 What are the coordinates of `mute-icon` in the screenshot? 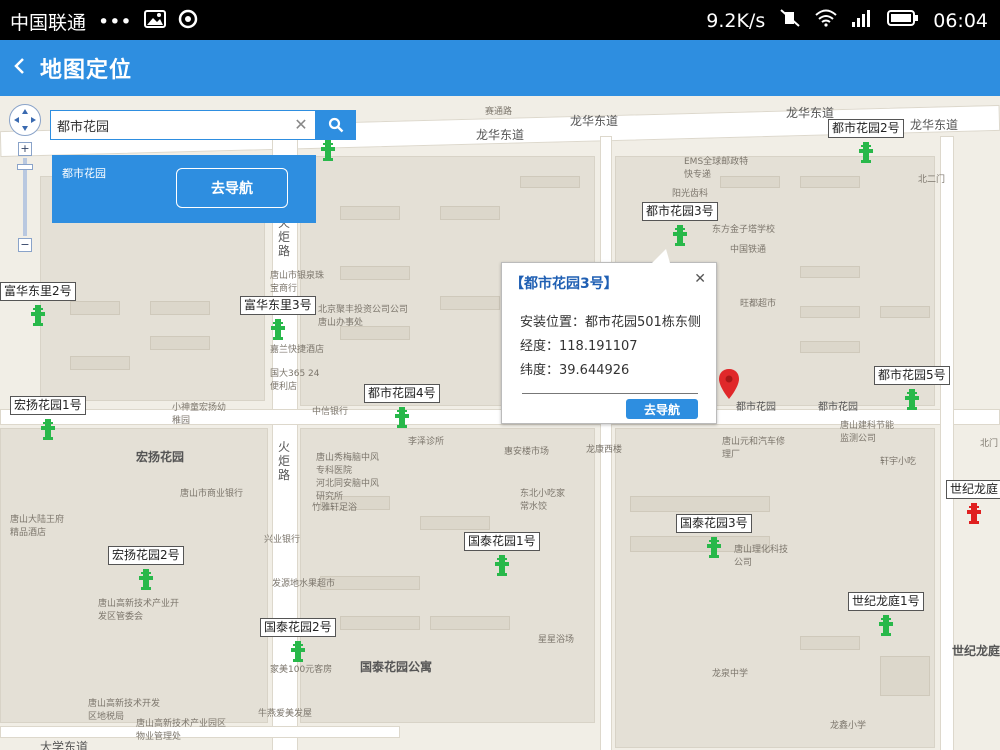 It's located at (790, 20).